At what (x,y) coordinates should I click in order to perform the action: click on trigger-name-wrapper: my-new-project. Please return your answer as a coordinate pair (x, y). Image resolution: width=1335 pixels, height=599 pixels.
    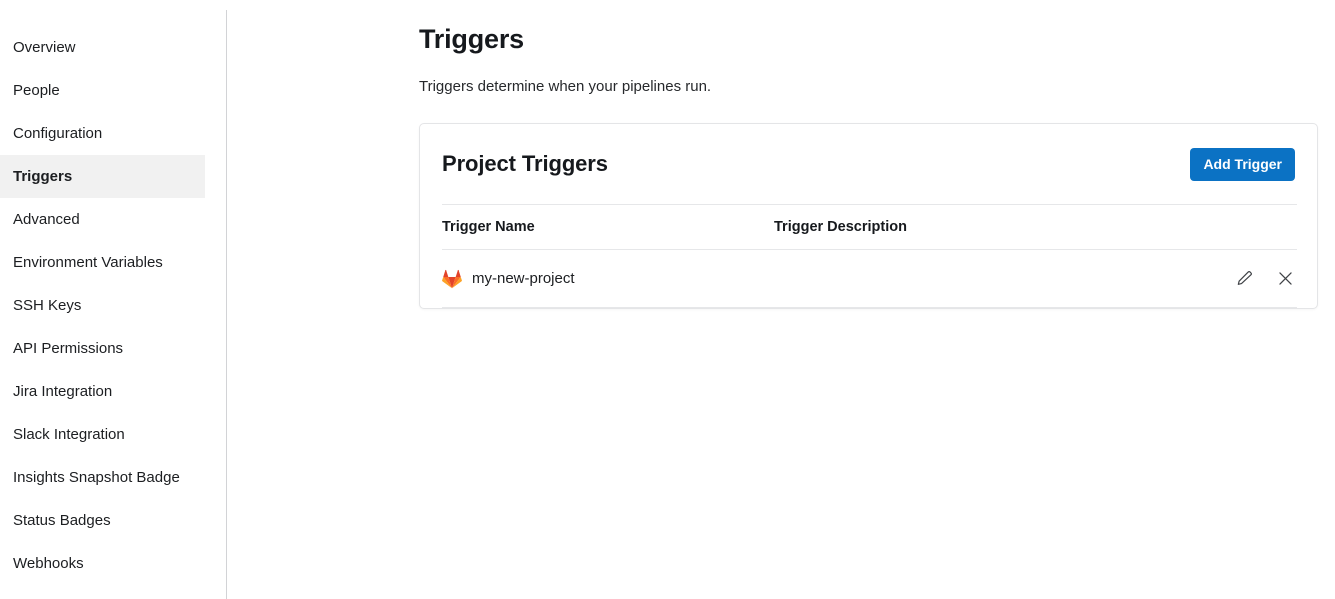
    Looking at the image, I should click on (608, 279).